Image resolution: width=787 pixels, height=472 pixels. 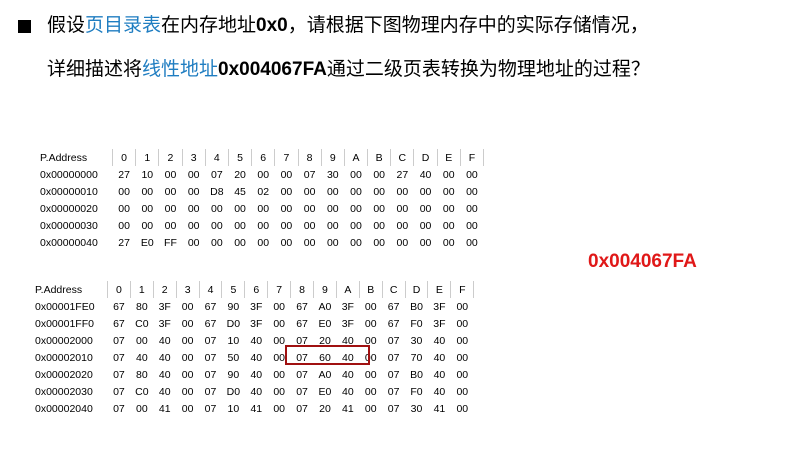 What do you see at coordinates (124, 174) in the screenshot?
I see `byte-cell: 27` at bounding box center [124, 174].